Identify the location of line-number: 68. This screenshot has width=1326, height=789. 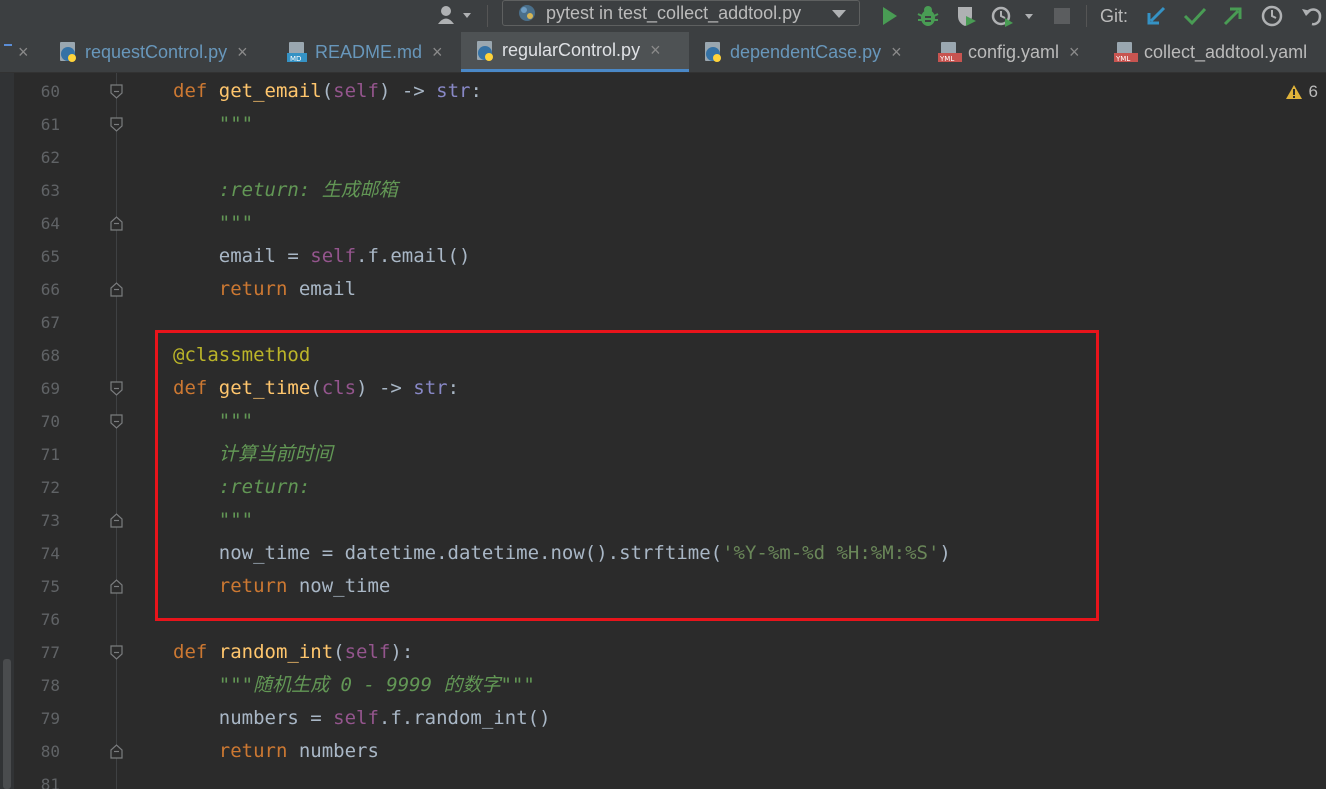
(40, 355).